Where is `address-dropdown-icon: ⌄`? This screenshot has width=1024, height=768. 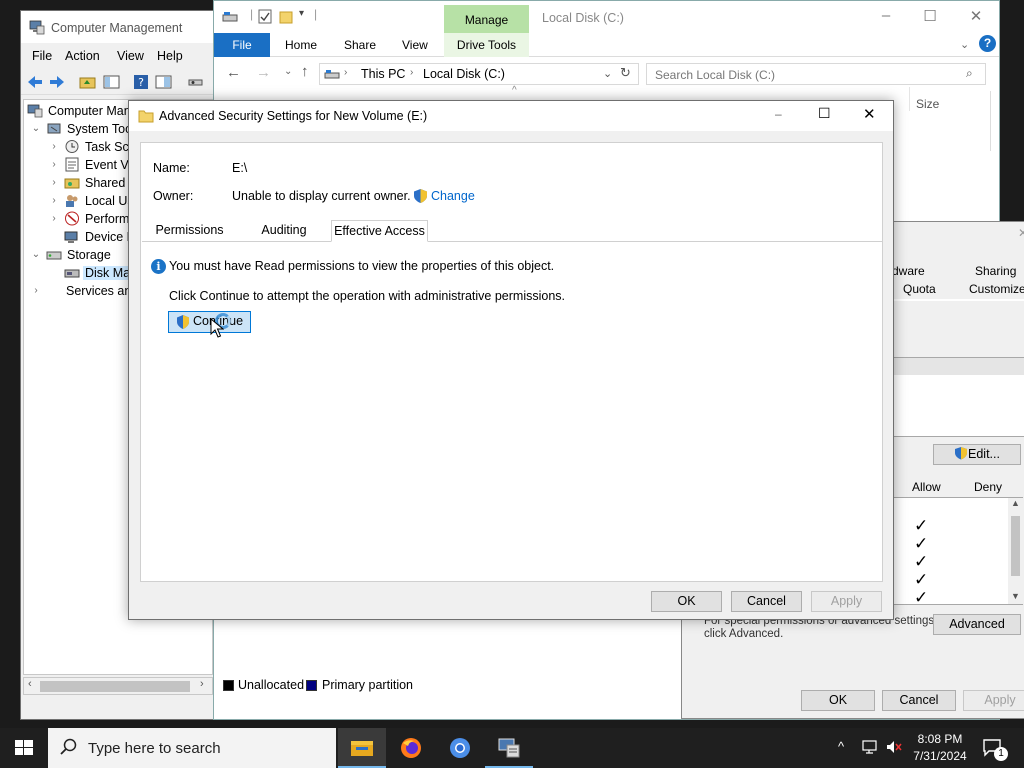
address-dropdown-icon: ⌄ is located at coordinates (607, 73).